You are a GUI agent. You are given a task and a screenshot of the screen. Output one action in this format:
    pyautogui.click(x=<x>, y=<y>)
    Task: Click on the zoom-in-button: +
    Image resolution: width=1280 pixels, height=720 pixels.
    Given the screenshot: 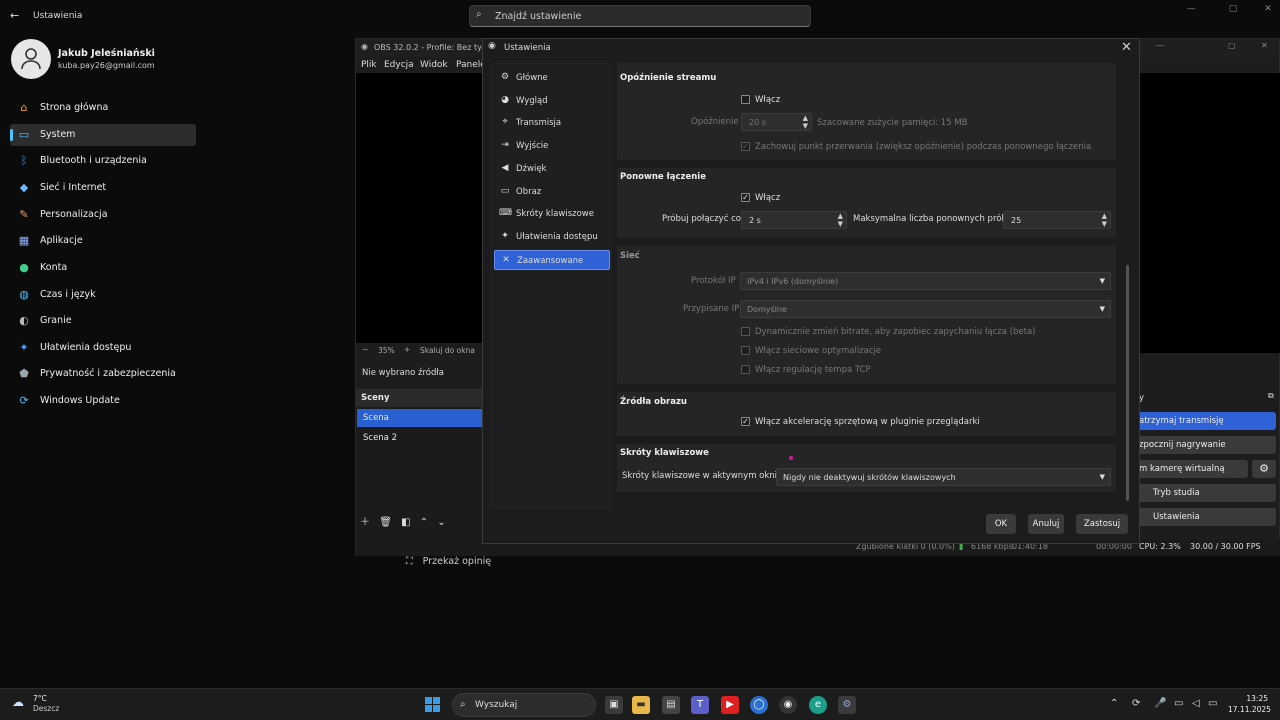 What is the action you would take?
    pyautogui.click(x=407, y=349)
    